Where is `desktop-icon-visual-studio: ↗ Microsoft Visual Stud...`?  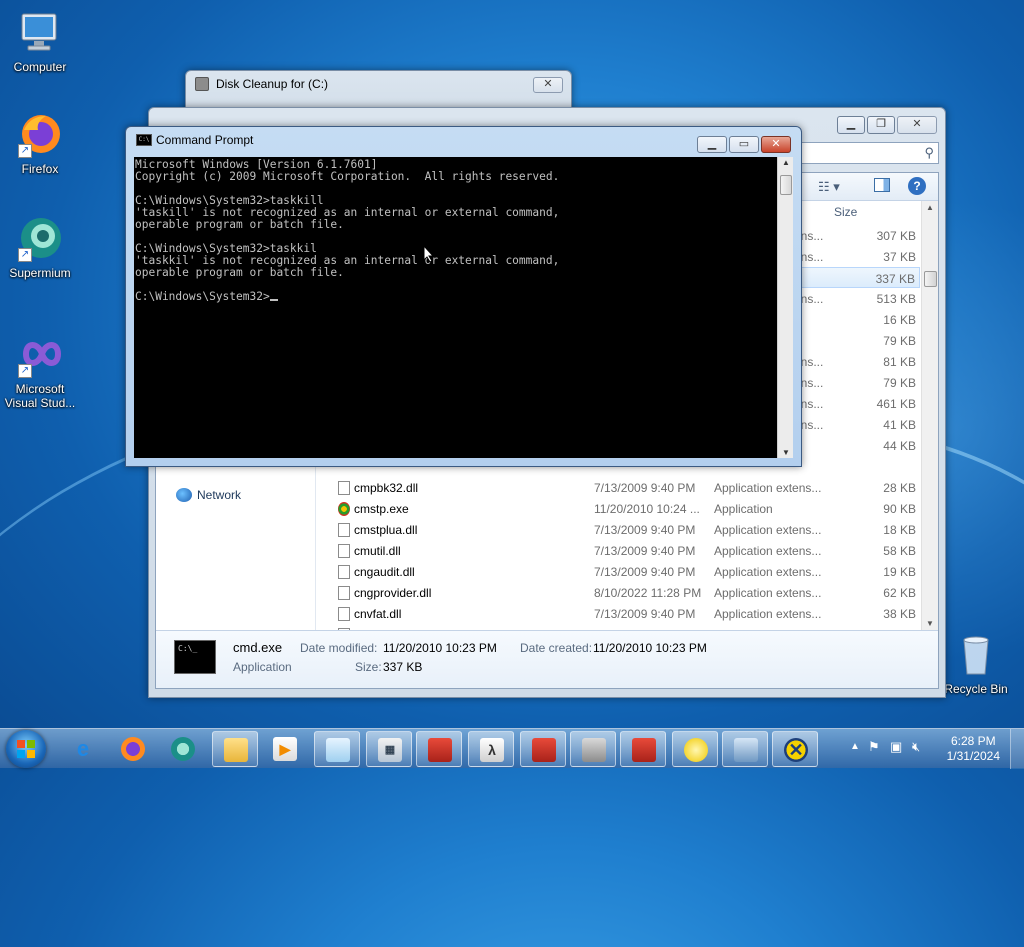
desktop-icon-visual-studio: ↗ Microsoft Visual Stud... is located at coordinates (40, 370).